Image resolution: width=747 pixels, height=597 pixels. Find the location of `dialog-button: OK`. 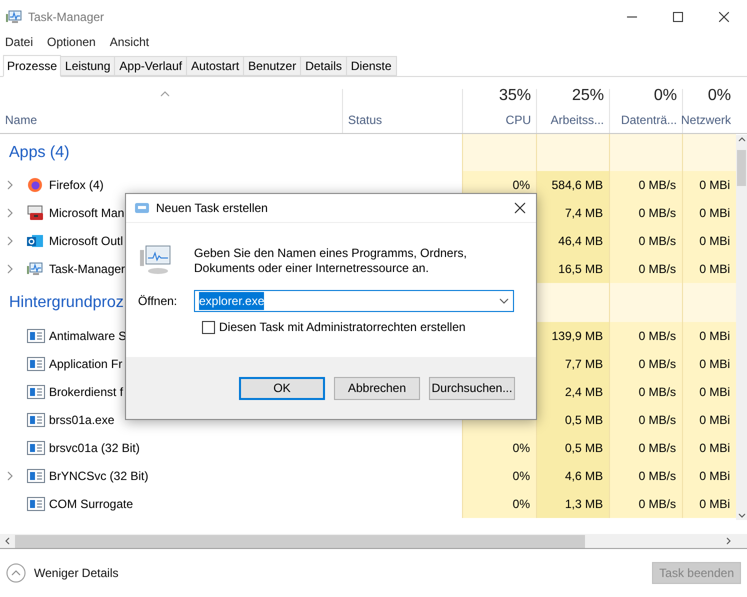

dialog-button: OK is located at coordinates (282, 388).